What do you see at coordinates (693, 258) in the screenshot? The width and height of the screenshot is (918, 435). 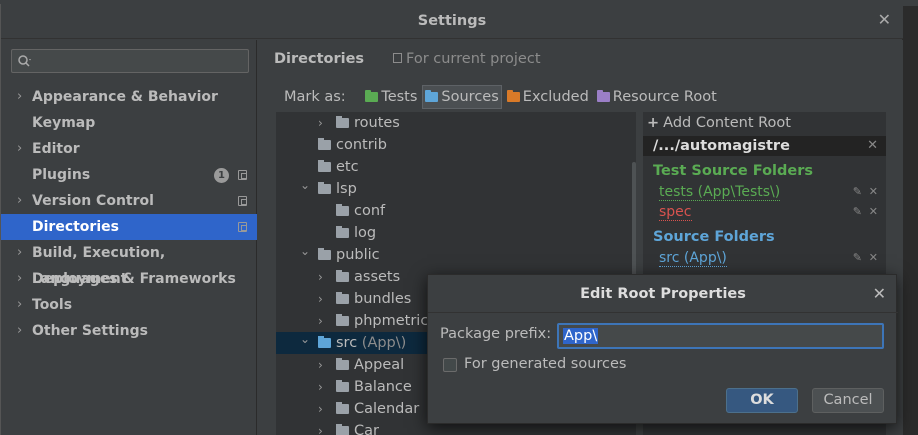 I see `root-folder-label: src (App\)` at bounding box center [693, 258].